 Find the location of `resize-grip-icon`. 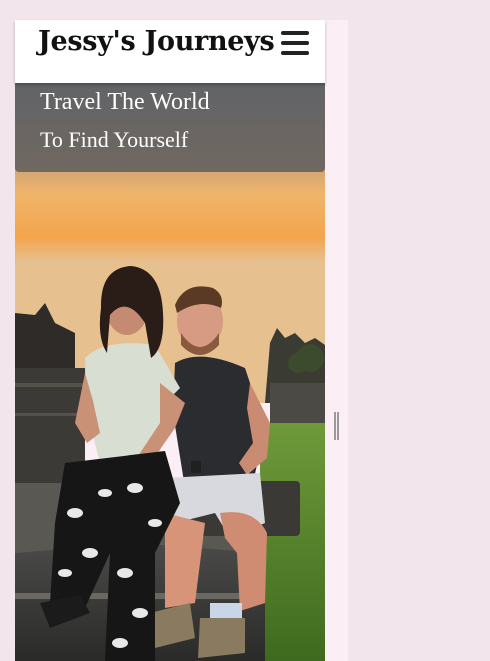

resize-grip-icon is located at coordinates (337, 426).